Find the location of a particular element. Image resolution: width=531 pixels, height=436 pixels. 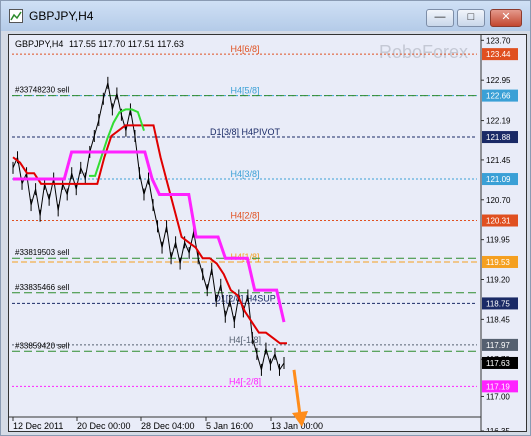

level-label: H4[5/8] is located at coordinates (244, 91).